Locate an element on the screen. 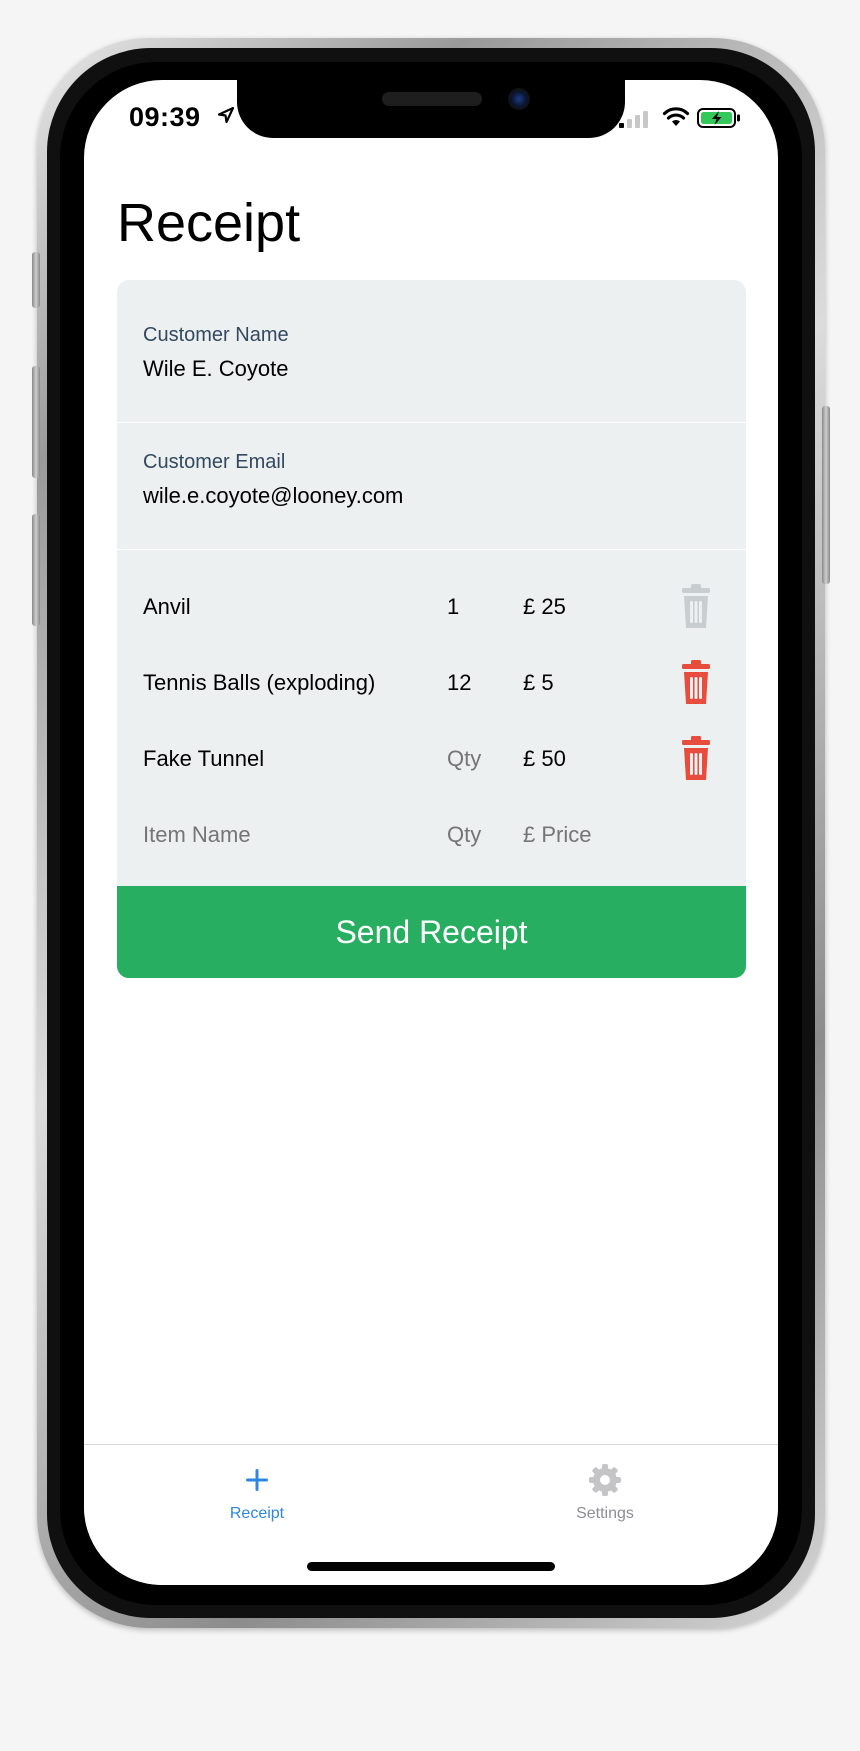 The height and width of the screenshot is (1751, 860). notch is located at coordinates (431, 109).